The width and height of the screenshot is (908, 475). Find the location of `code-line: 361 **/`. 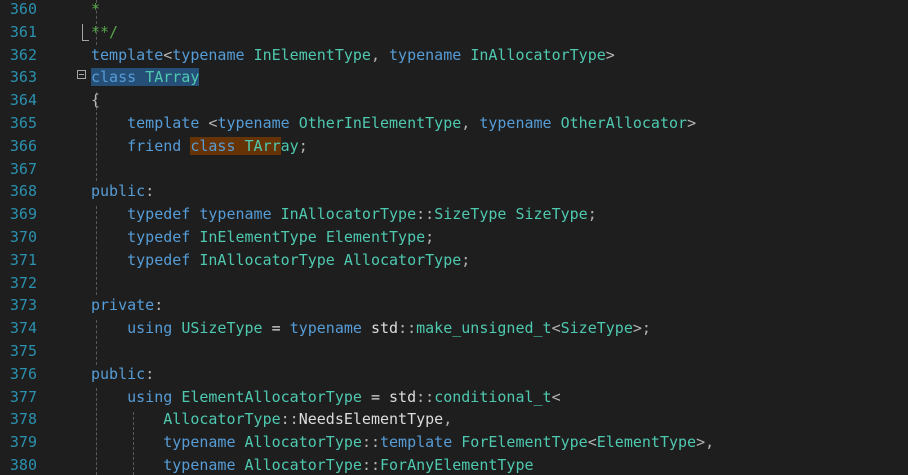

code-line: 361 **/ is located at coordinates (454, 32).